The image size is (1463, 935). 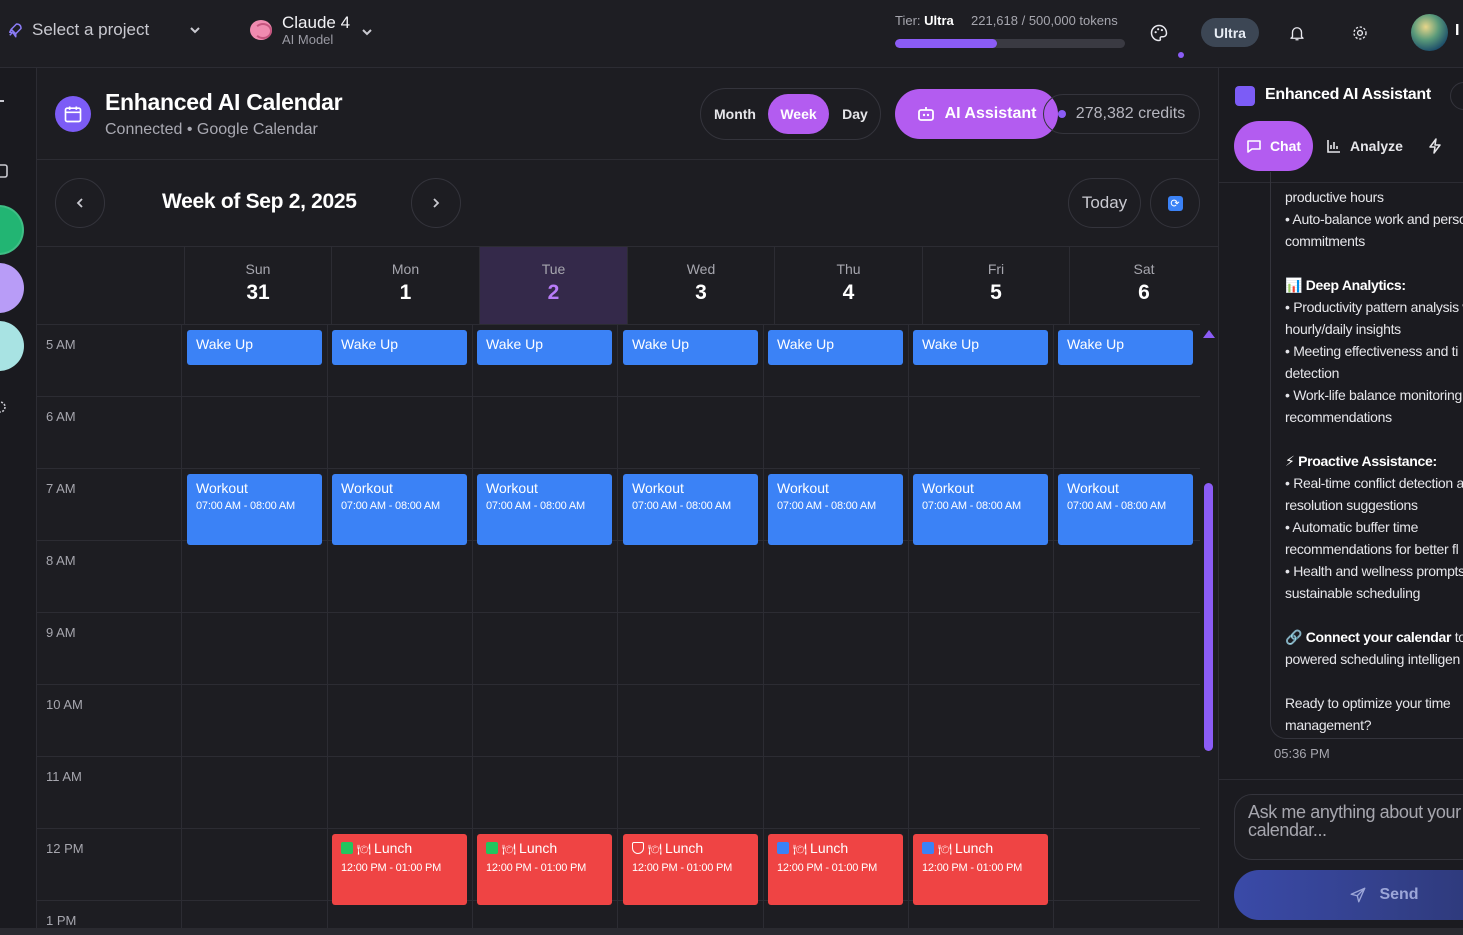 I want to click on message-line: • Auto-balance work and perso, so click(x=1374, y=219).